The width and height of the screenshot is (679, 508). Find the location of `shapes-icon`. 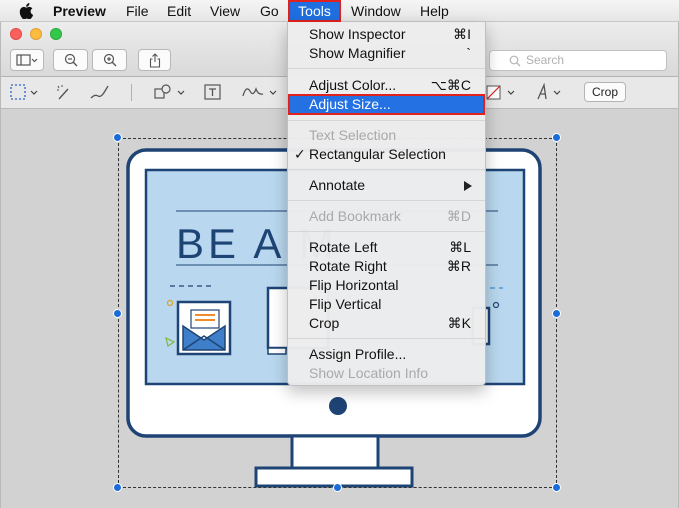

shapes-icon is located at coordinates (171, 92).